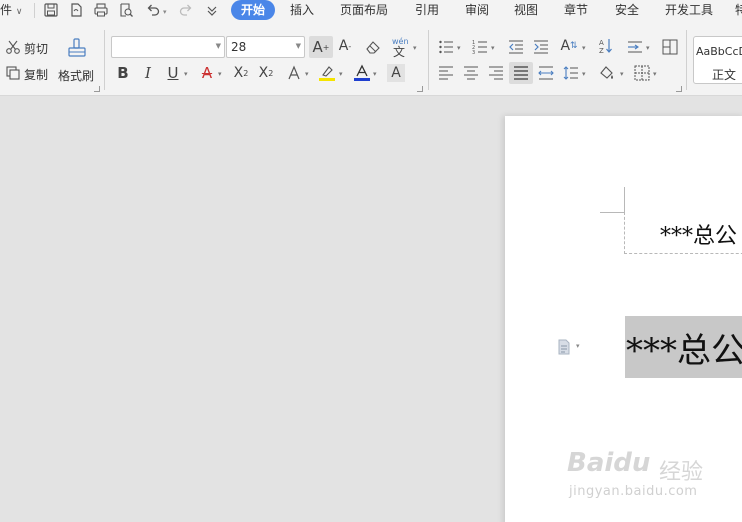  I want to click on undo-dropdown-icon: ▾, so click(165, 13).